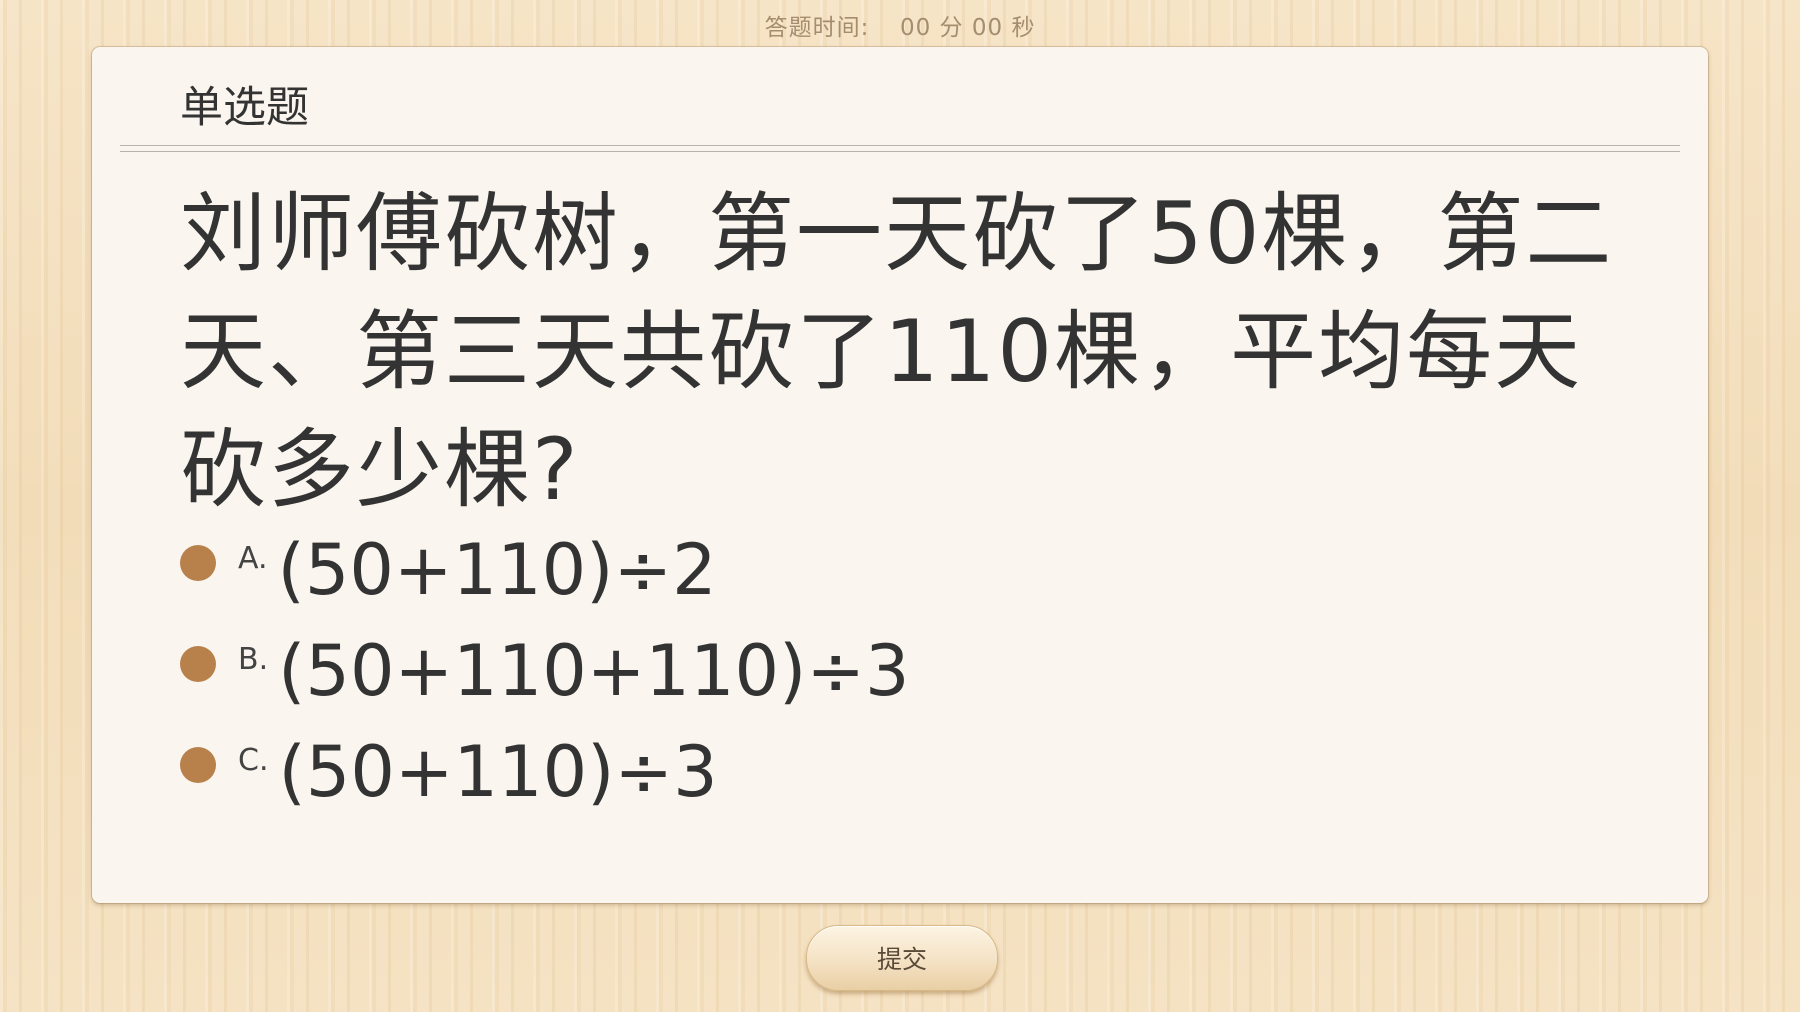 The image size is (1800, 1012). I want to click on question-type: 单选题, so click(244, 108).